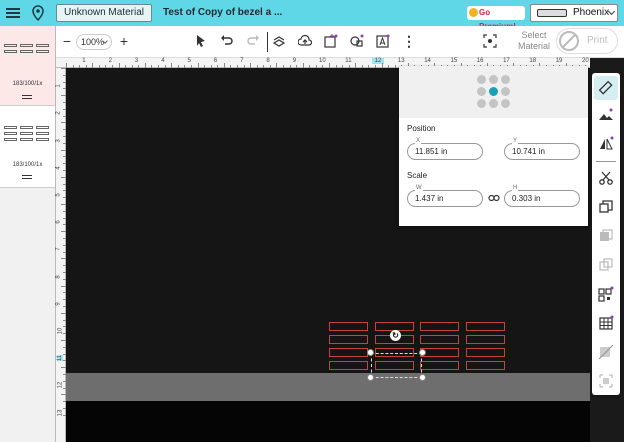  Describe the element at coordinates (606, 115) in the screenshot. I see `landscape-tool-button` at that location.